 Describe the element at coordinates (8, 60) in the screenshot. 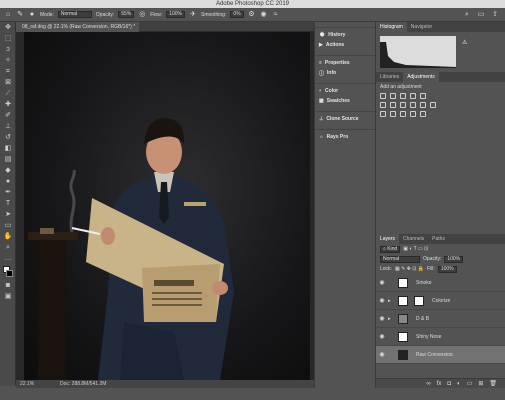

I see `quick-select-tool-icon: ✧` at that location.